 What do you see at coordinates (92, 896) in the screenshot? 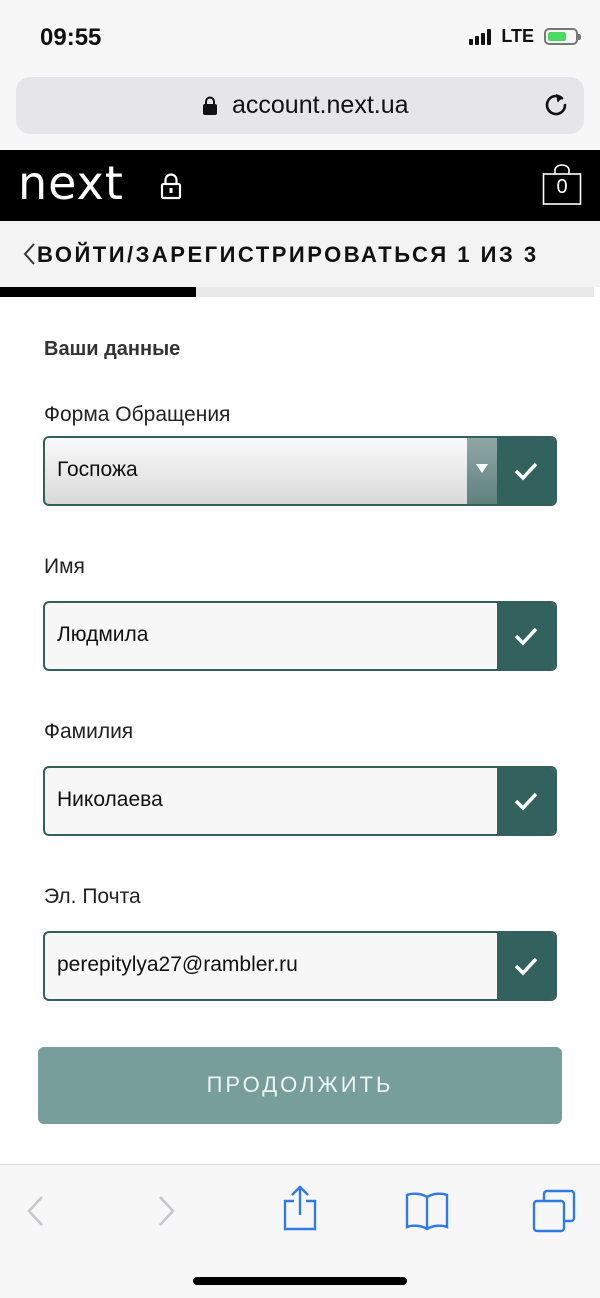
I see `email-label: Эл. Почта` at bounding box center [92, 896].